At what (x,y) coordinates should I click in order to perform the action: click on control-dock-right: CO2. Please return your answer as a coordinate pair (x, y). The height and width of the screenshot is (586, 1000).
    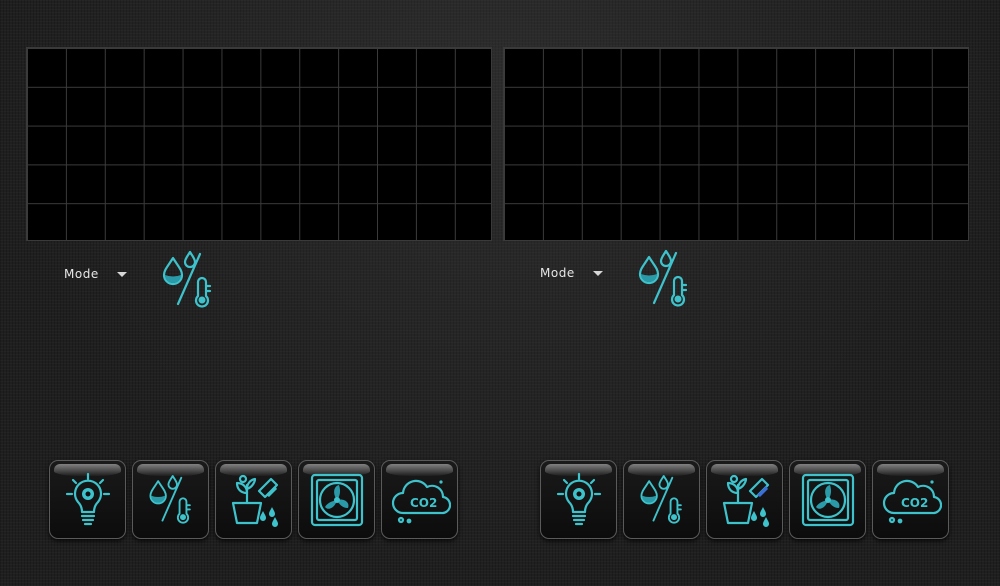
    Looking at the image, I should click on (744, 499).